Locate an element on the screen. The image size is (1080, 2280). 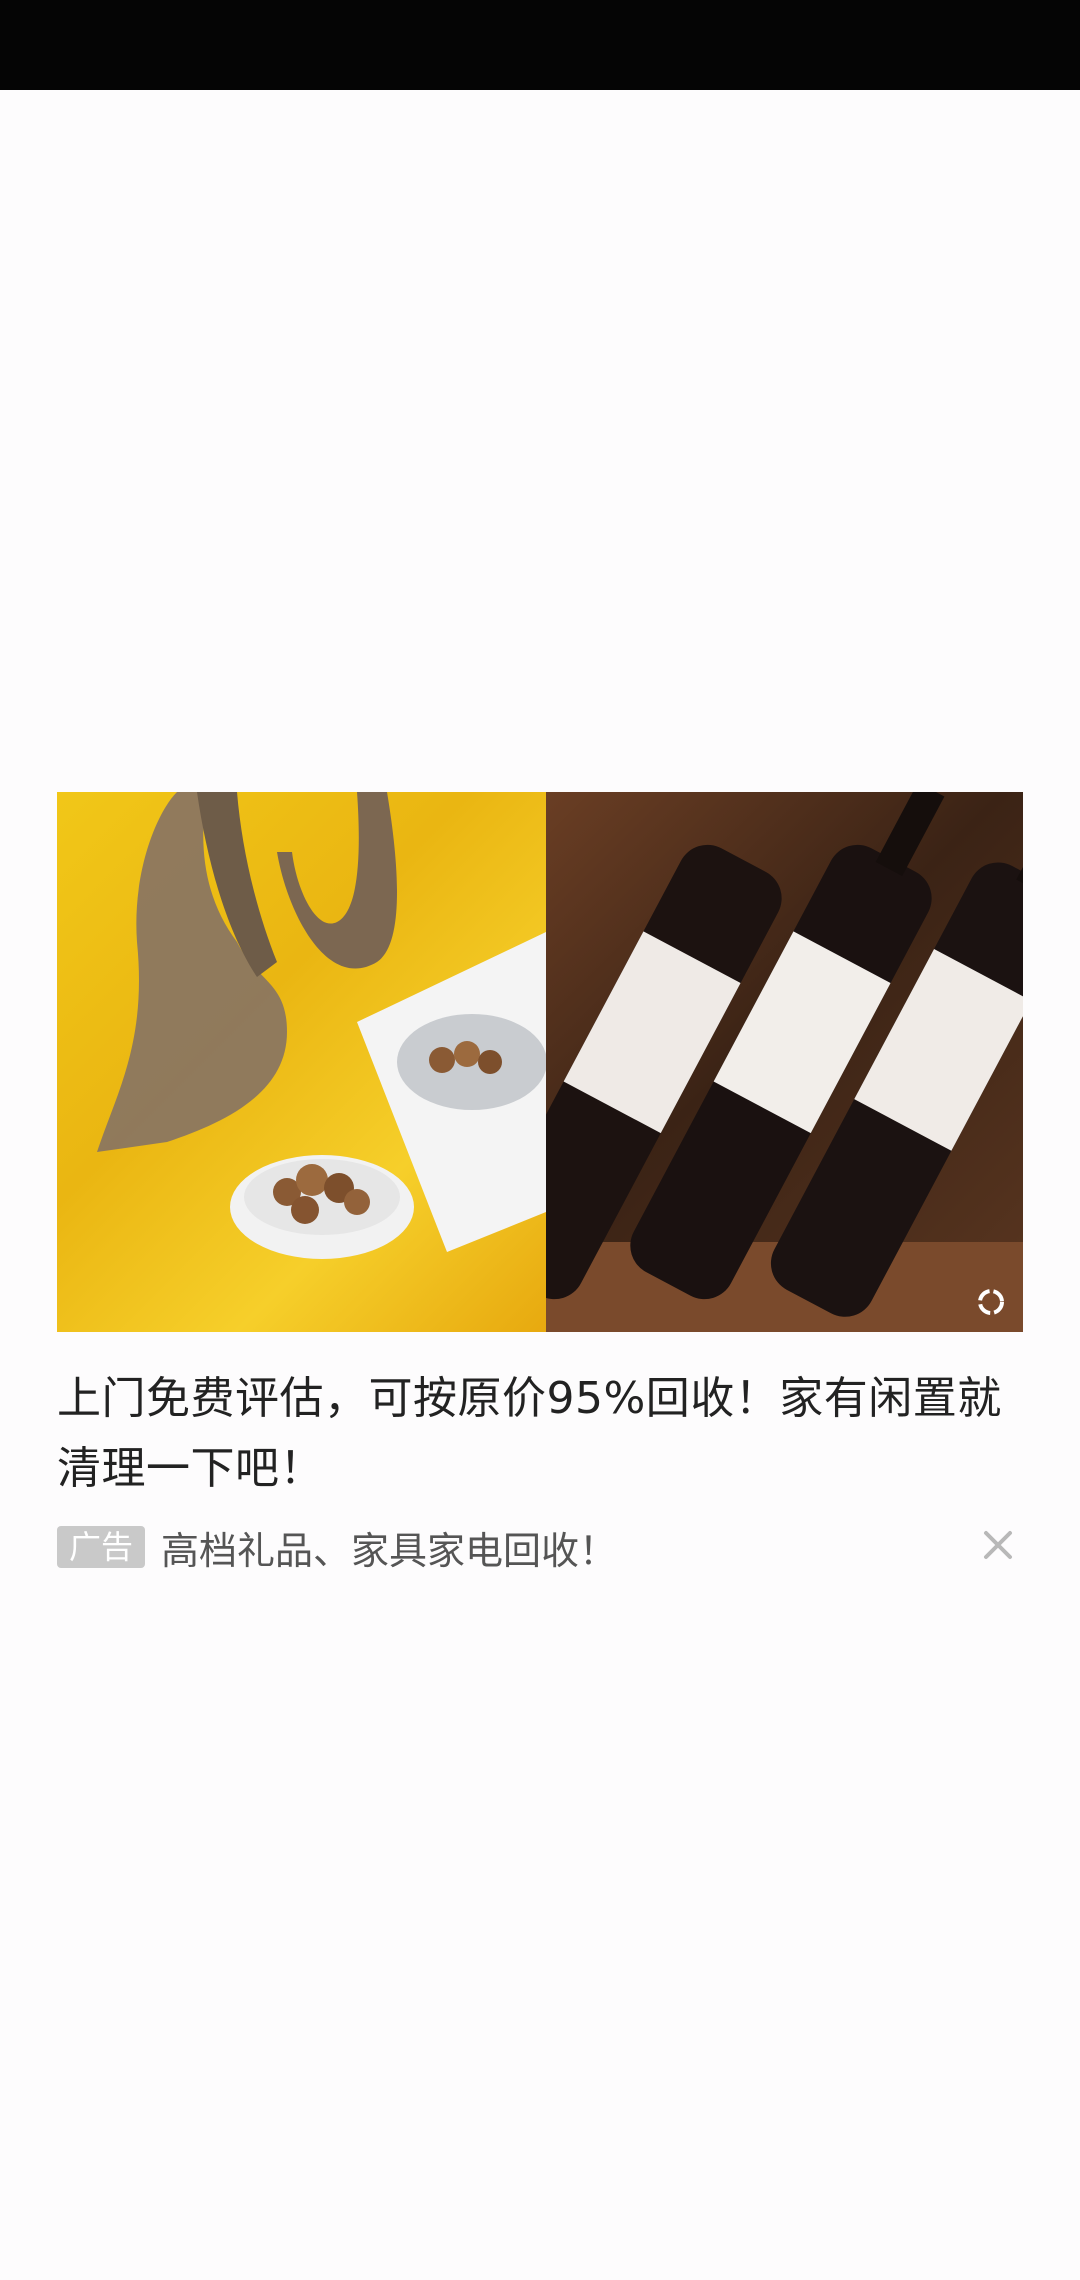
ad-title: 上门免费评估，可按原价95%回收！家有闲置就清理一下吧！ is located at coordinates (540, 1434).